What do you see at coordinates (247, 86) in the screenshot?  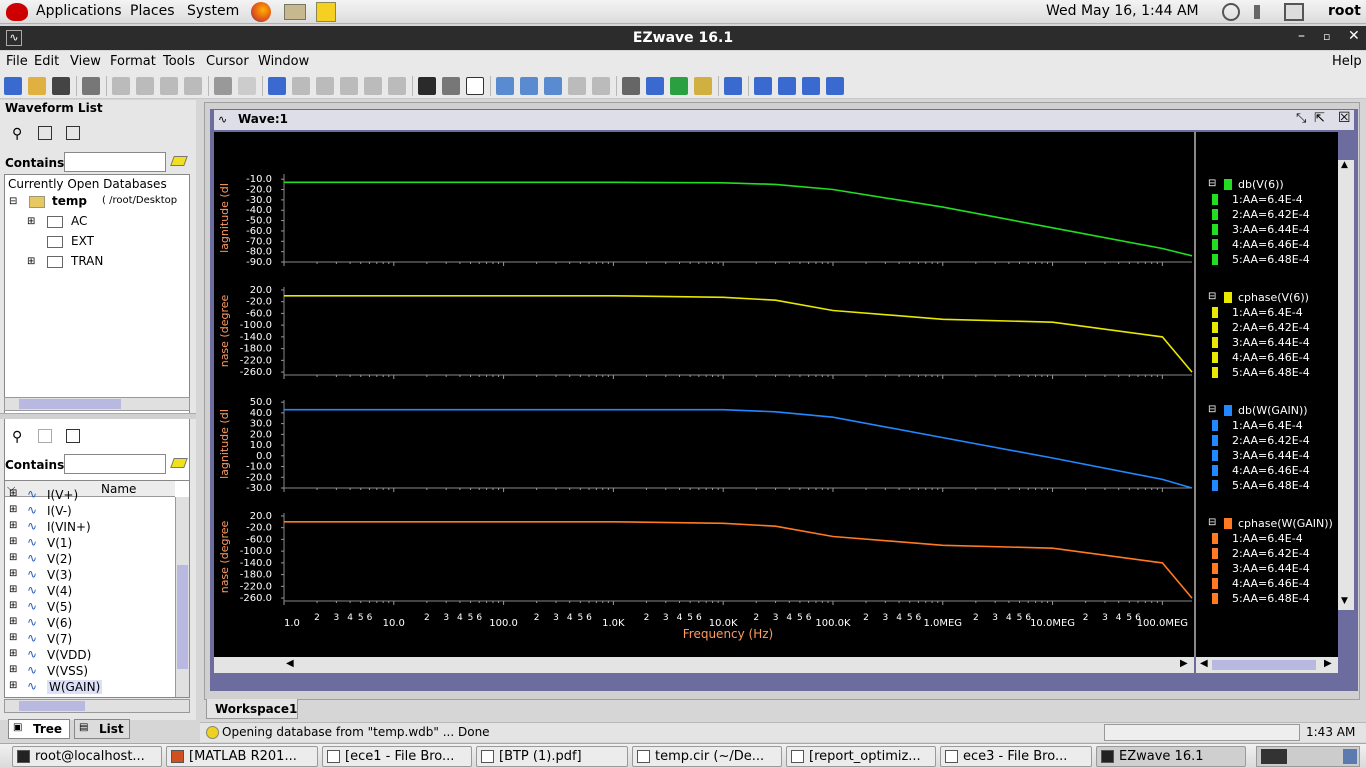 I see `redo-icon` at bounding box center [247, 86].